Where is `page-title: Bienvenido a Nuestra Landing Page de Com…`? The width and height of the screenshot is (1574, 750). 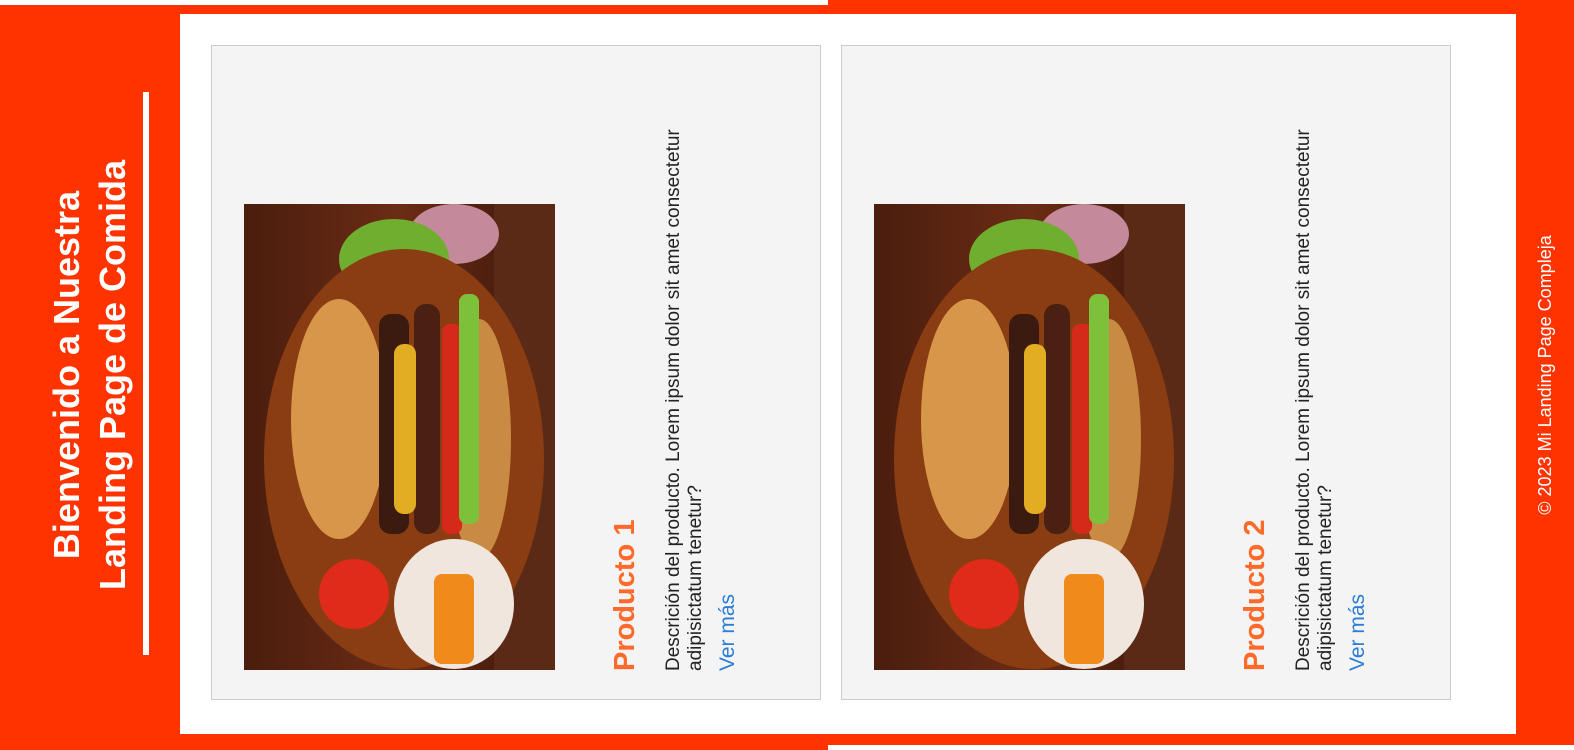
page-title: Bienvenido a Nuestra Landing Page de Com… is located at coordinates (89, 375).